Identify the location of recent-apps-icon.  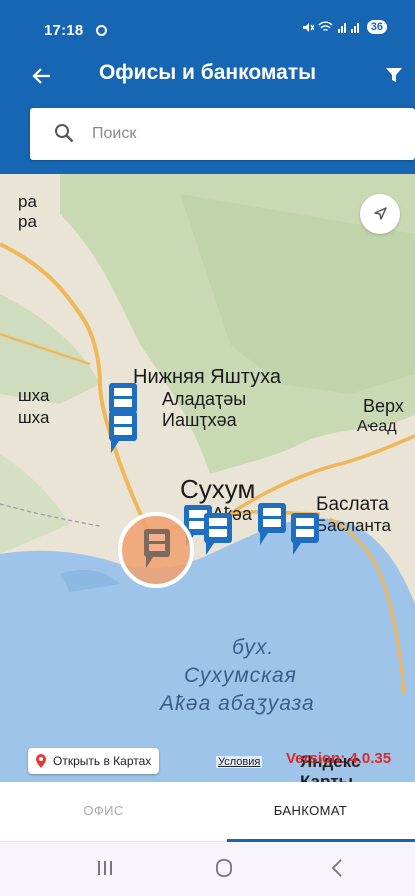
(105, 868).